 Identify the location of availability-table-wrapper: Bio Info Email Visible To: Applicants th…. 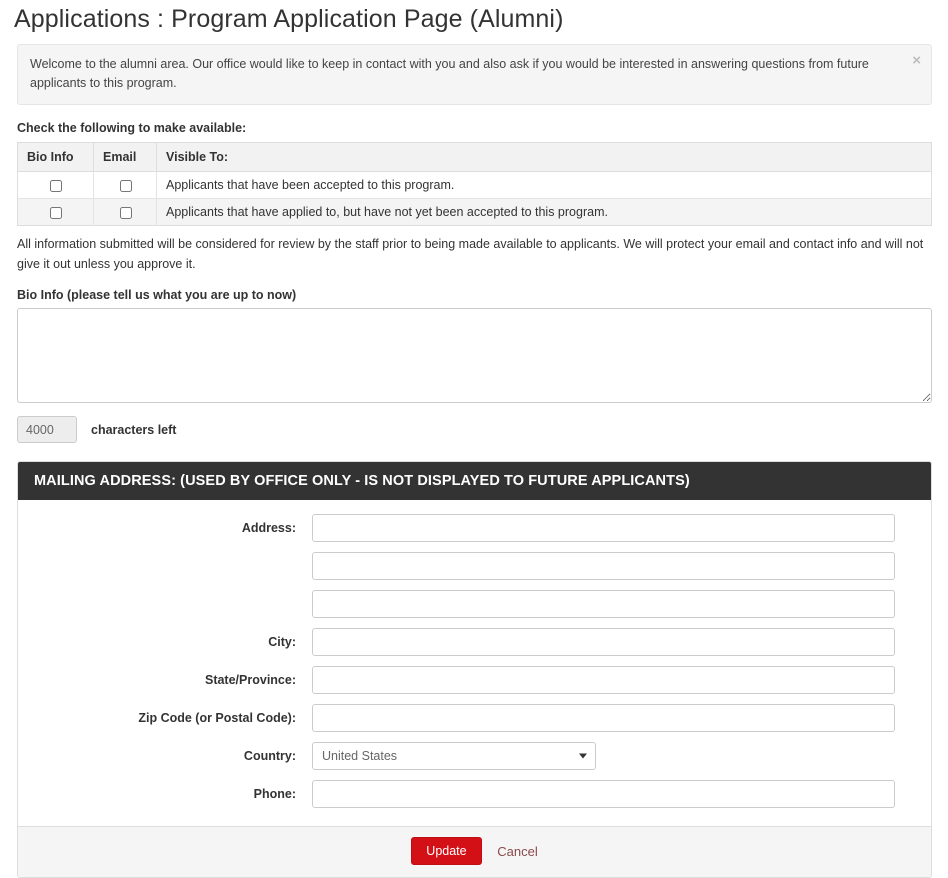
(474, 184).